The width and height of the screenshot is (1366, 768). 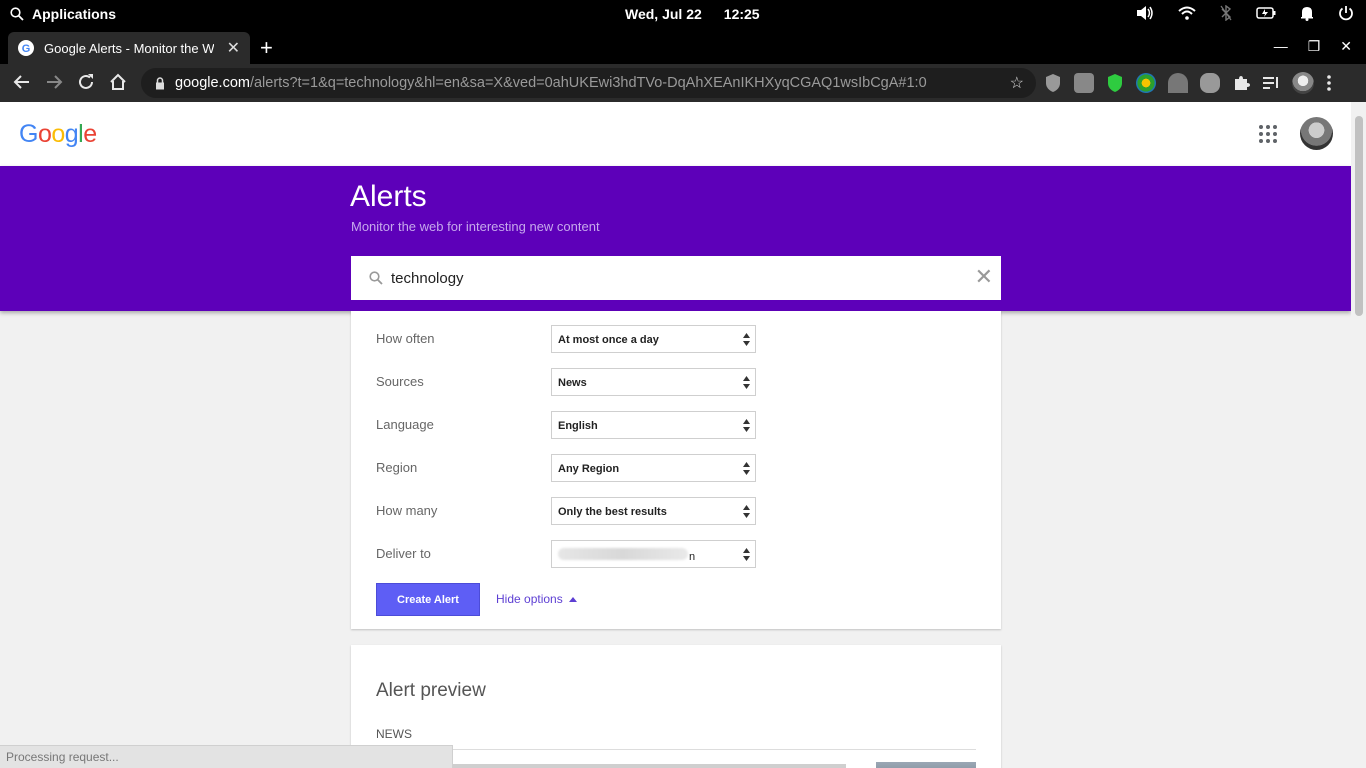 What do you see at coordinates (692, 557) in the screenshot?
I see `email-tail: n` at bounding box center [692, 557].